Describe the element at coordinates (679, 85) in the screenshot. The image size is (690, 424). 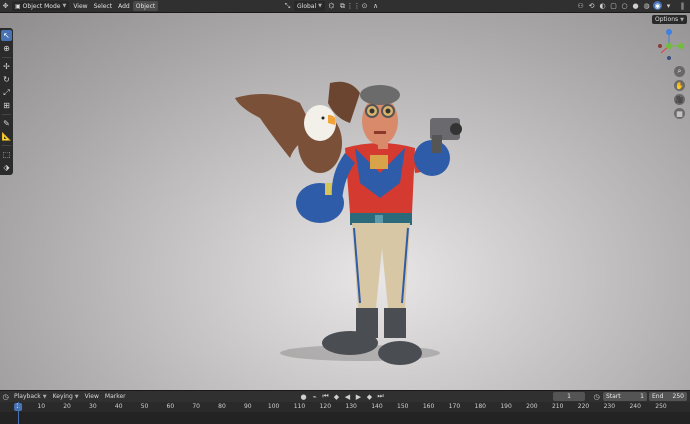
I see `pan-icon: ✋` at that location.